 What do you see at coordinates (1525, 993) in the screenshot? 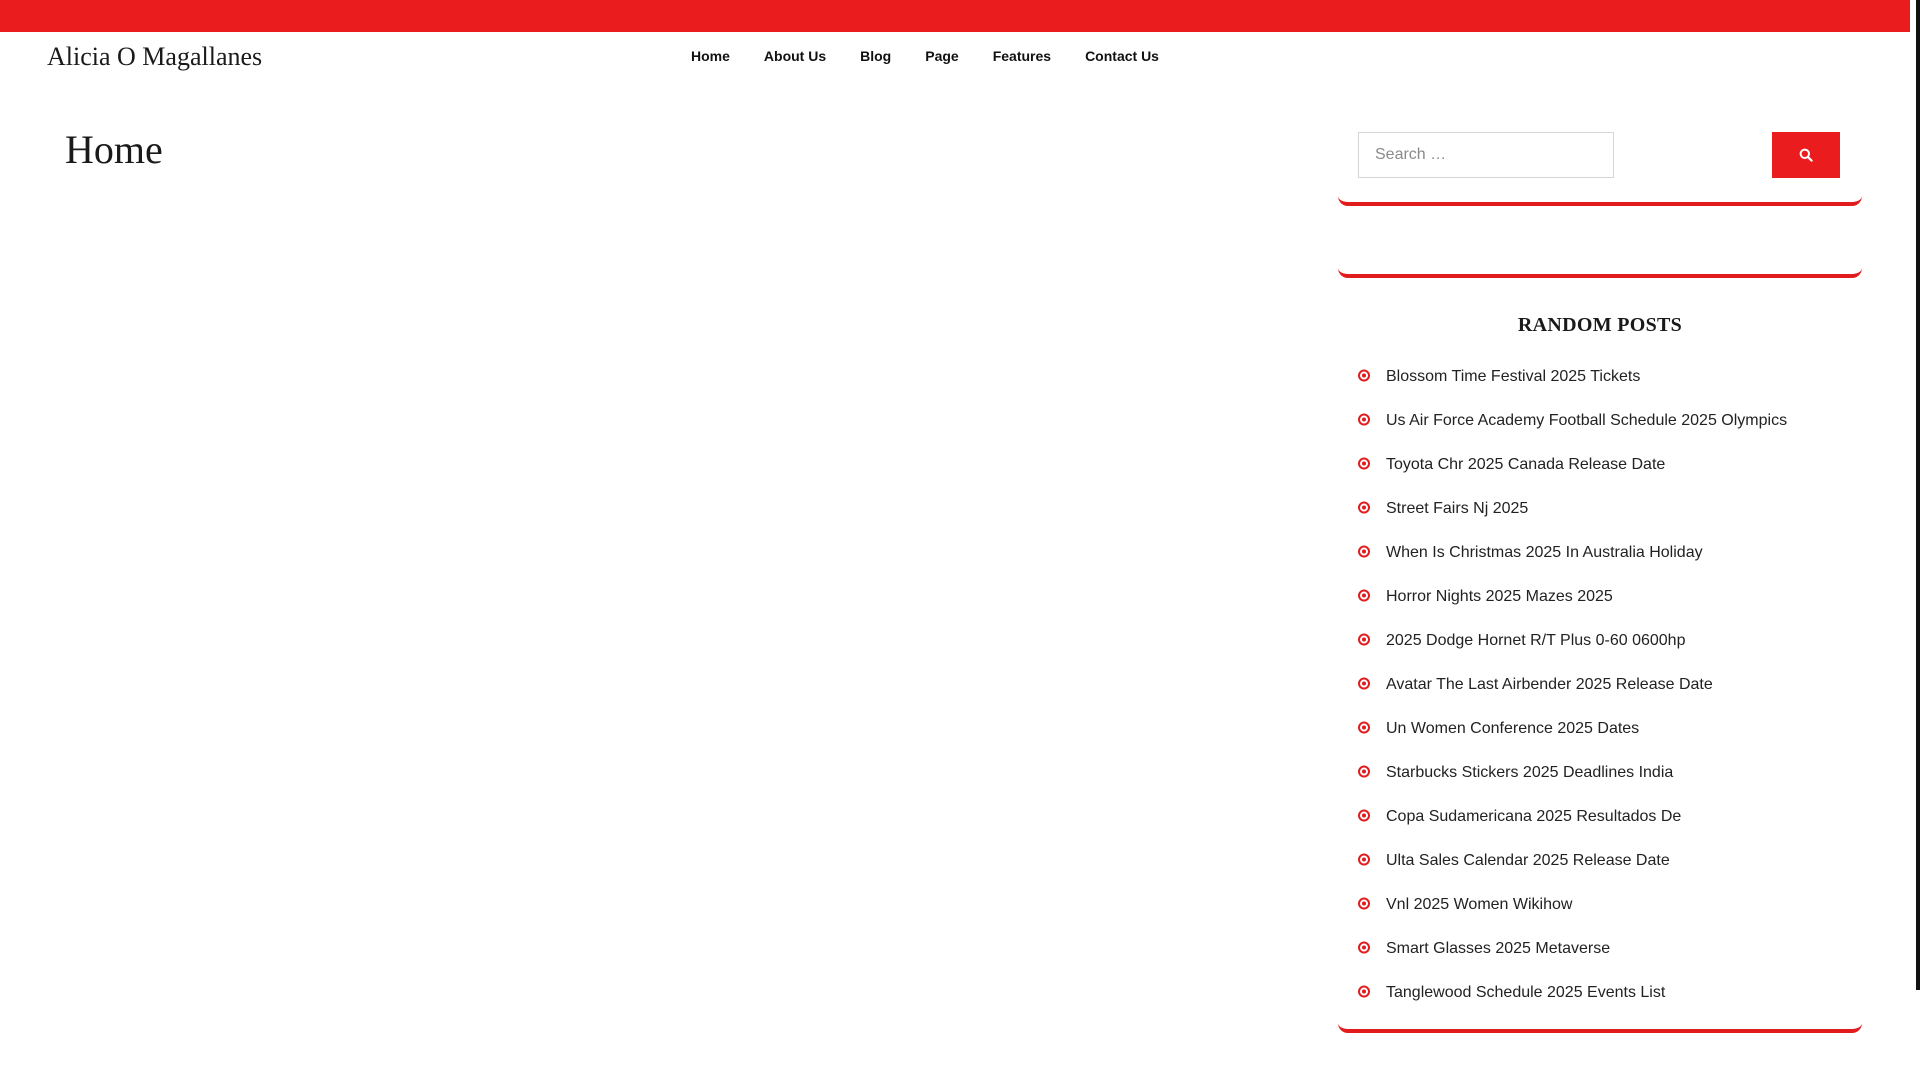
I see `post-link: Tanglewood Schedule 2025 Events List` at bounding box center [1525, 993].